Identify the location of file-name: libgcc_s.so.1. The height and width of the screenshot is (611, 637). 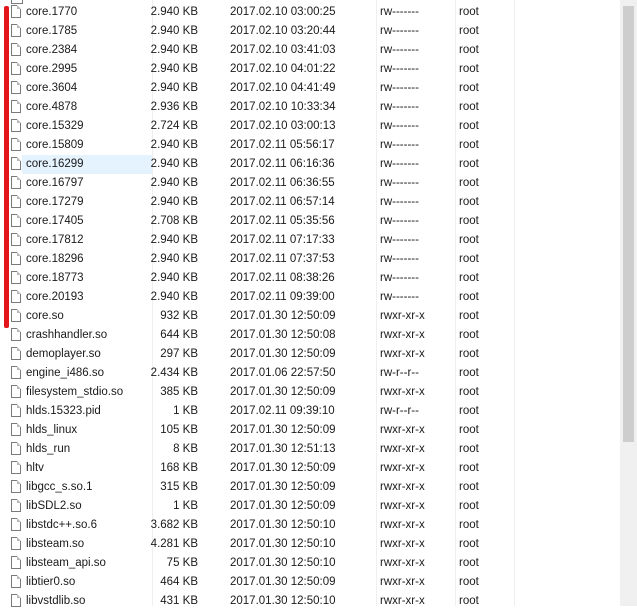
(59, 487).